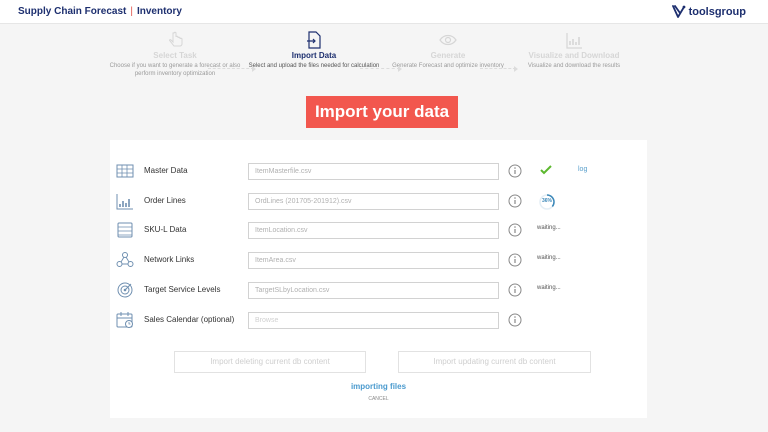 The width and height of the screenshot is (768, 432). What do you see at coordinates (574, 55) in the screenshot?
I see `step-title: Visualize and Download` at bounding box center [574, 55].